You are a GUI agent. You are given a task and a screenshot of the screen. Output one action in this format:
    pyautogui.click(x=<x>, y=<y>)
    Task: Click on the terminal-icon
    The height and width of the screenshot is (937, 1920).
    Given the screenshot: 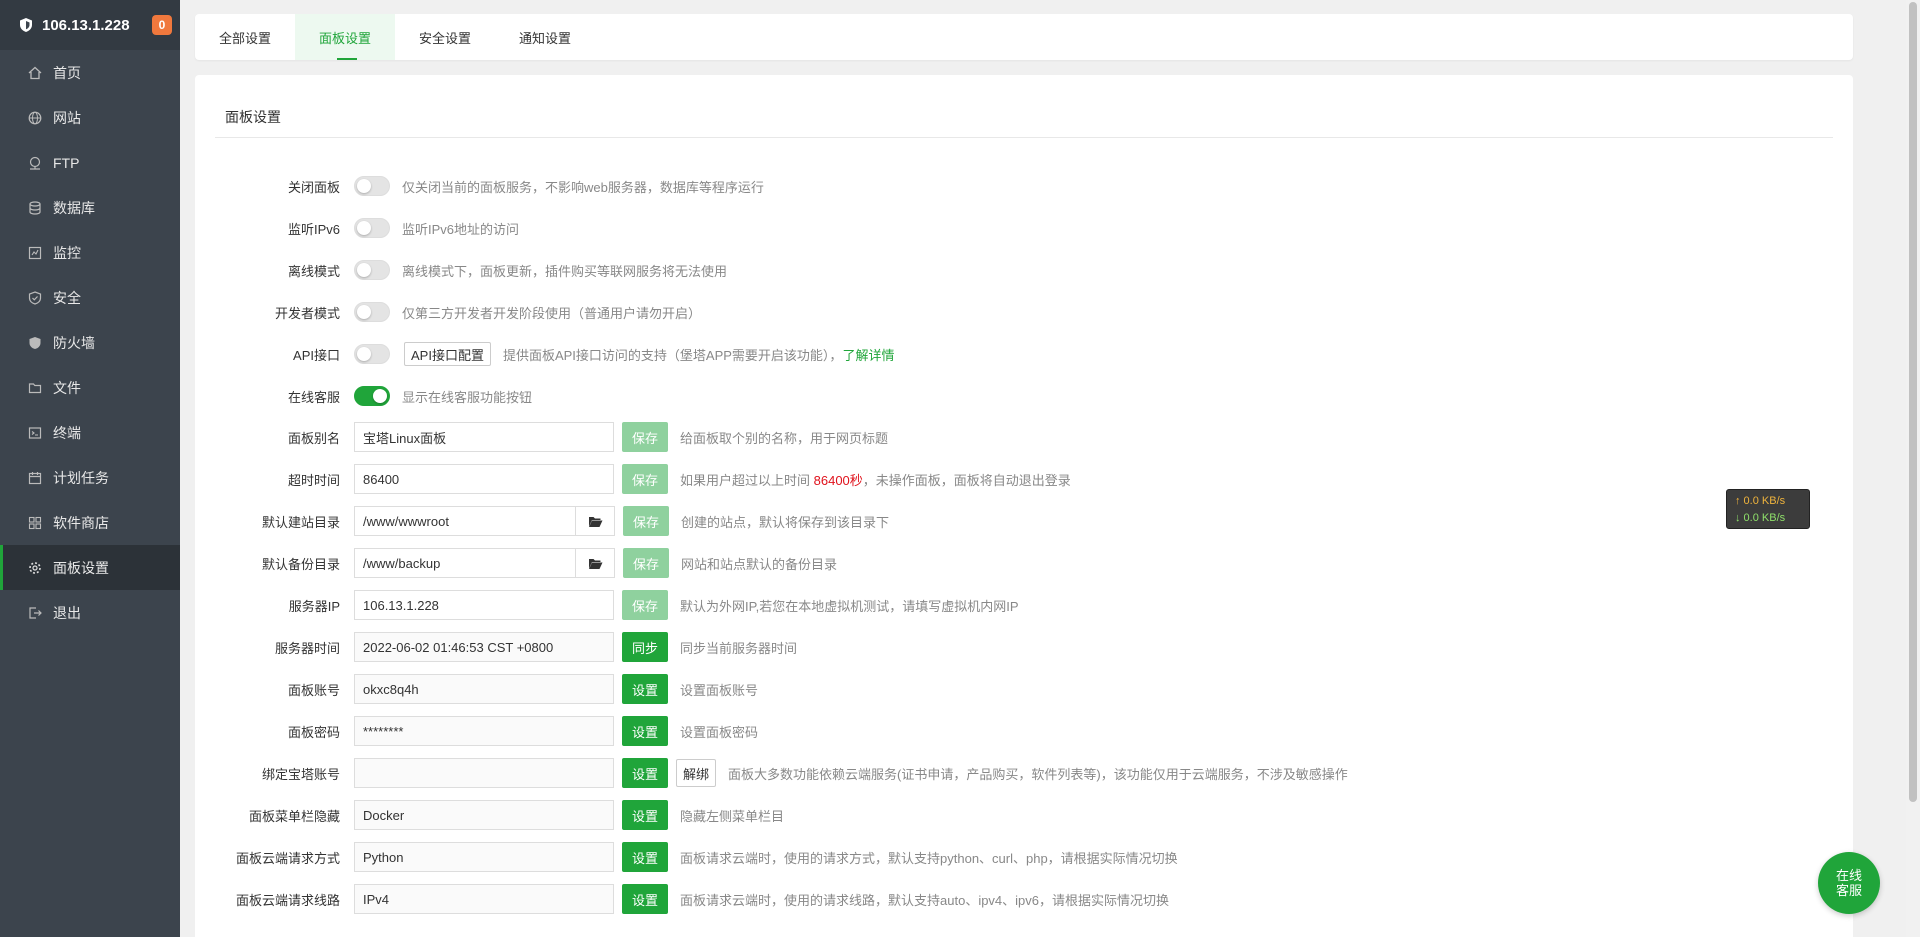 What is the action you would take?
    pyautogui.click(x=35, y=433)
    